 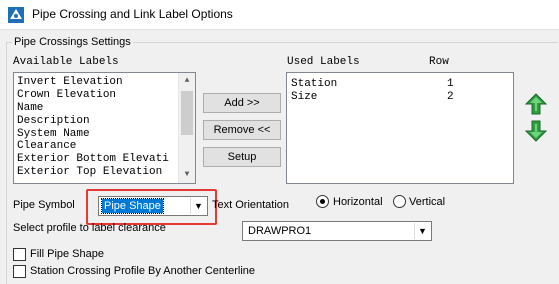 What do you see at coordinates (422, 231) in the screenshot?
I see `chevron-down-icon: ▼` at bounding box center [422, 231].